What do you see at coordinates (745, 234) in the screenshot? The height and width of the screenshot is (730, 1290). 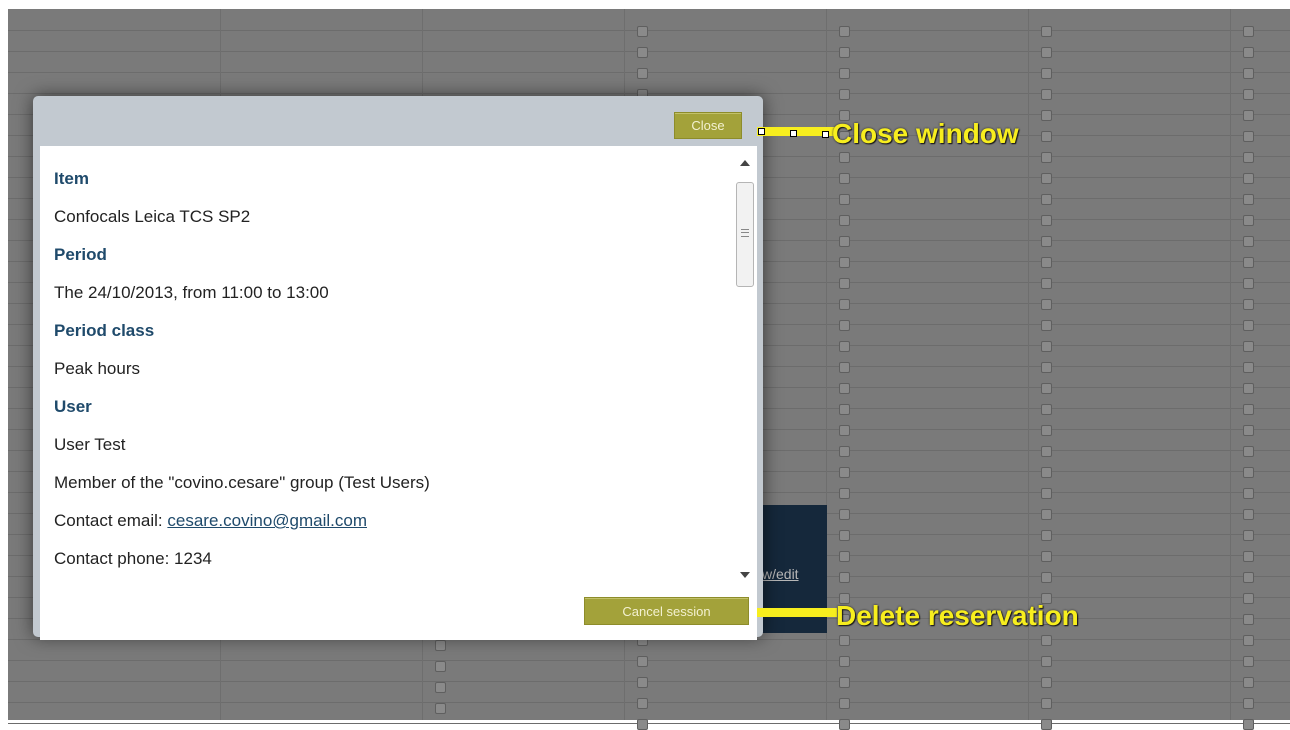 I see `scrollbar-thumb` at bounding box center [745, 234].